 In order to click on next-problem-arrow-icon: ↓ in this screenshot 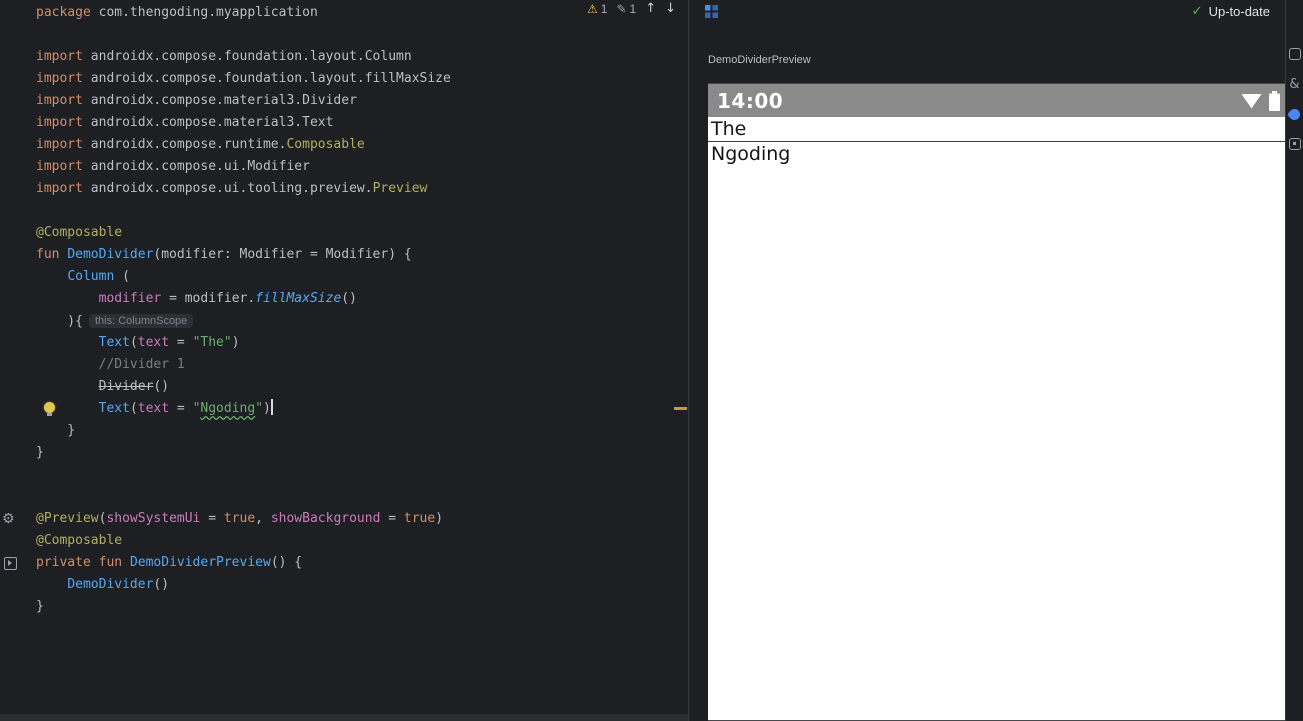, I will do `click(670, 8)`.